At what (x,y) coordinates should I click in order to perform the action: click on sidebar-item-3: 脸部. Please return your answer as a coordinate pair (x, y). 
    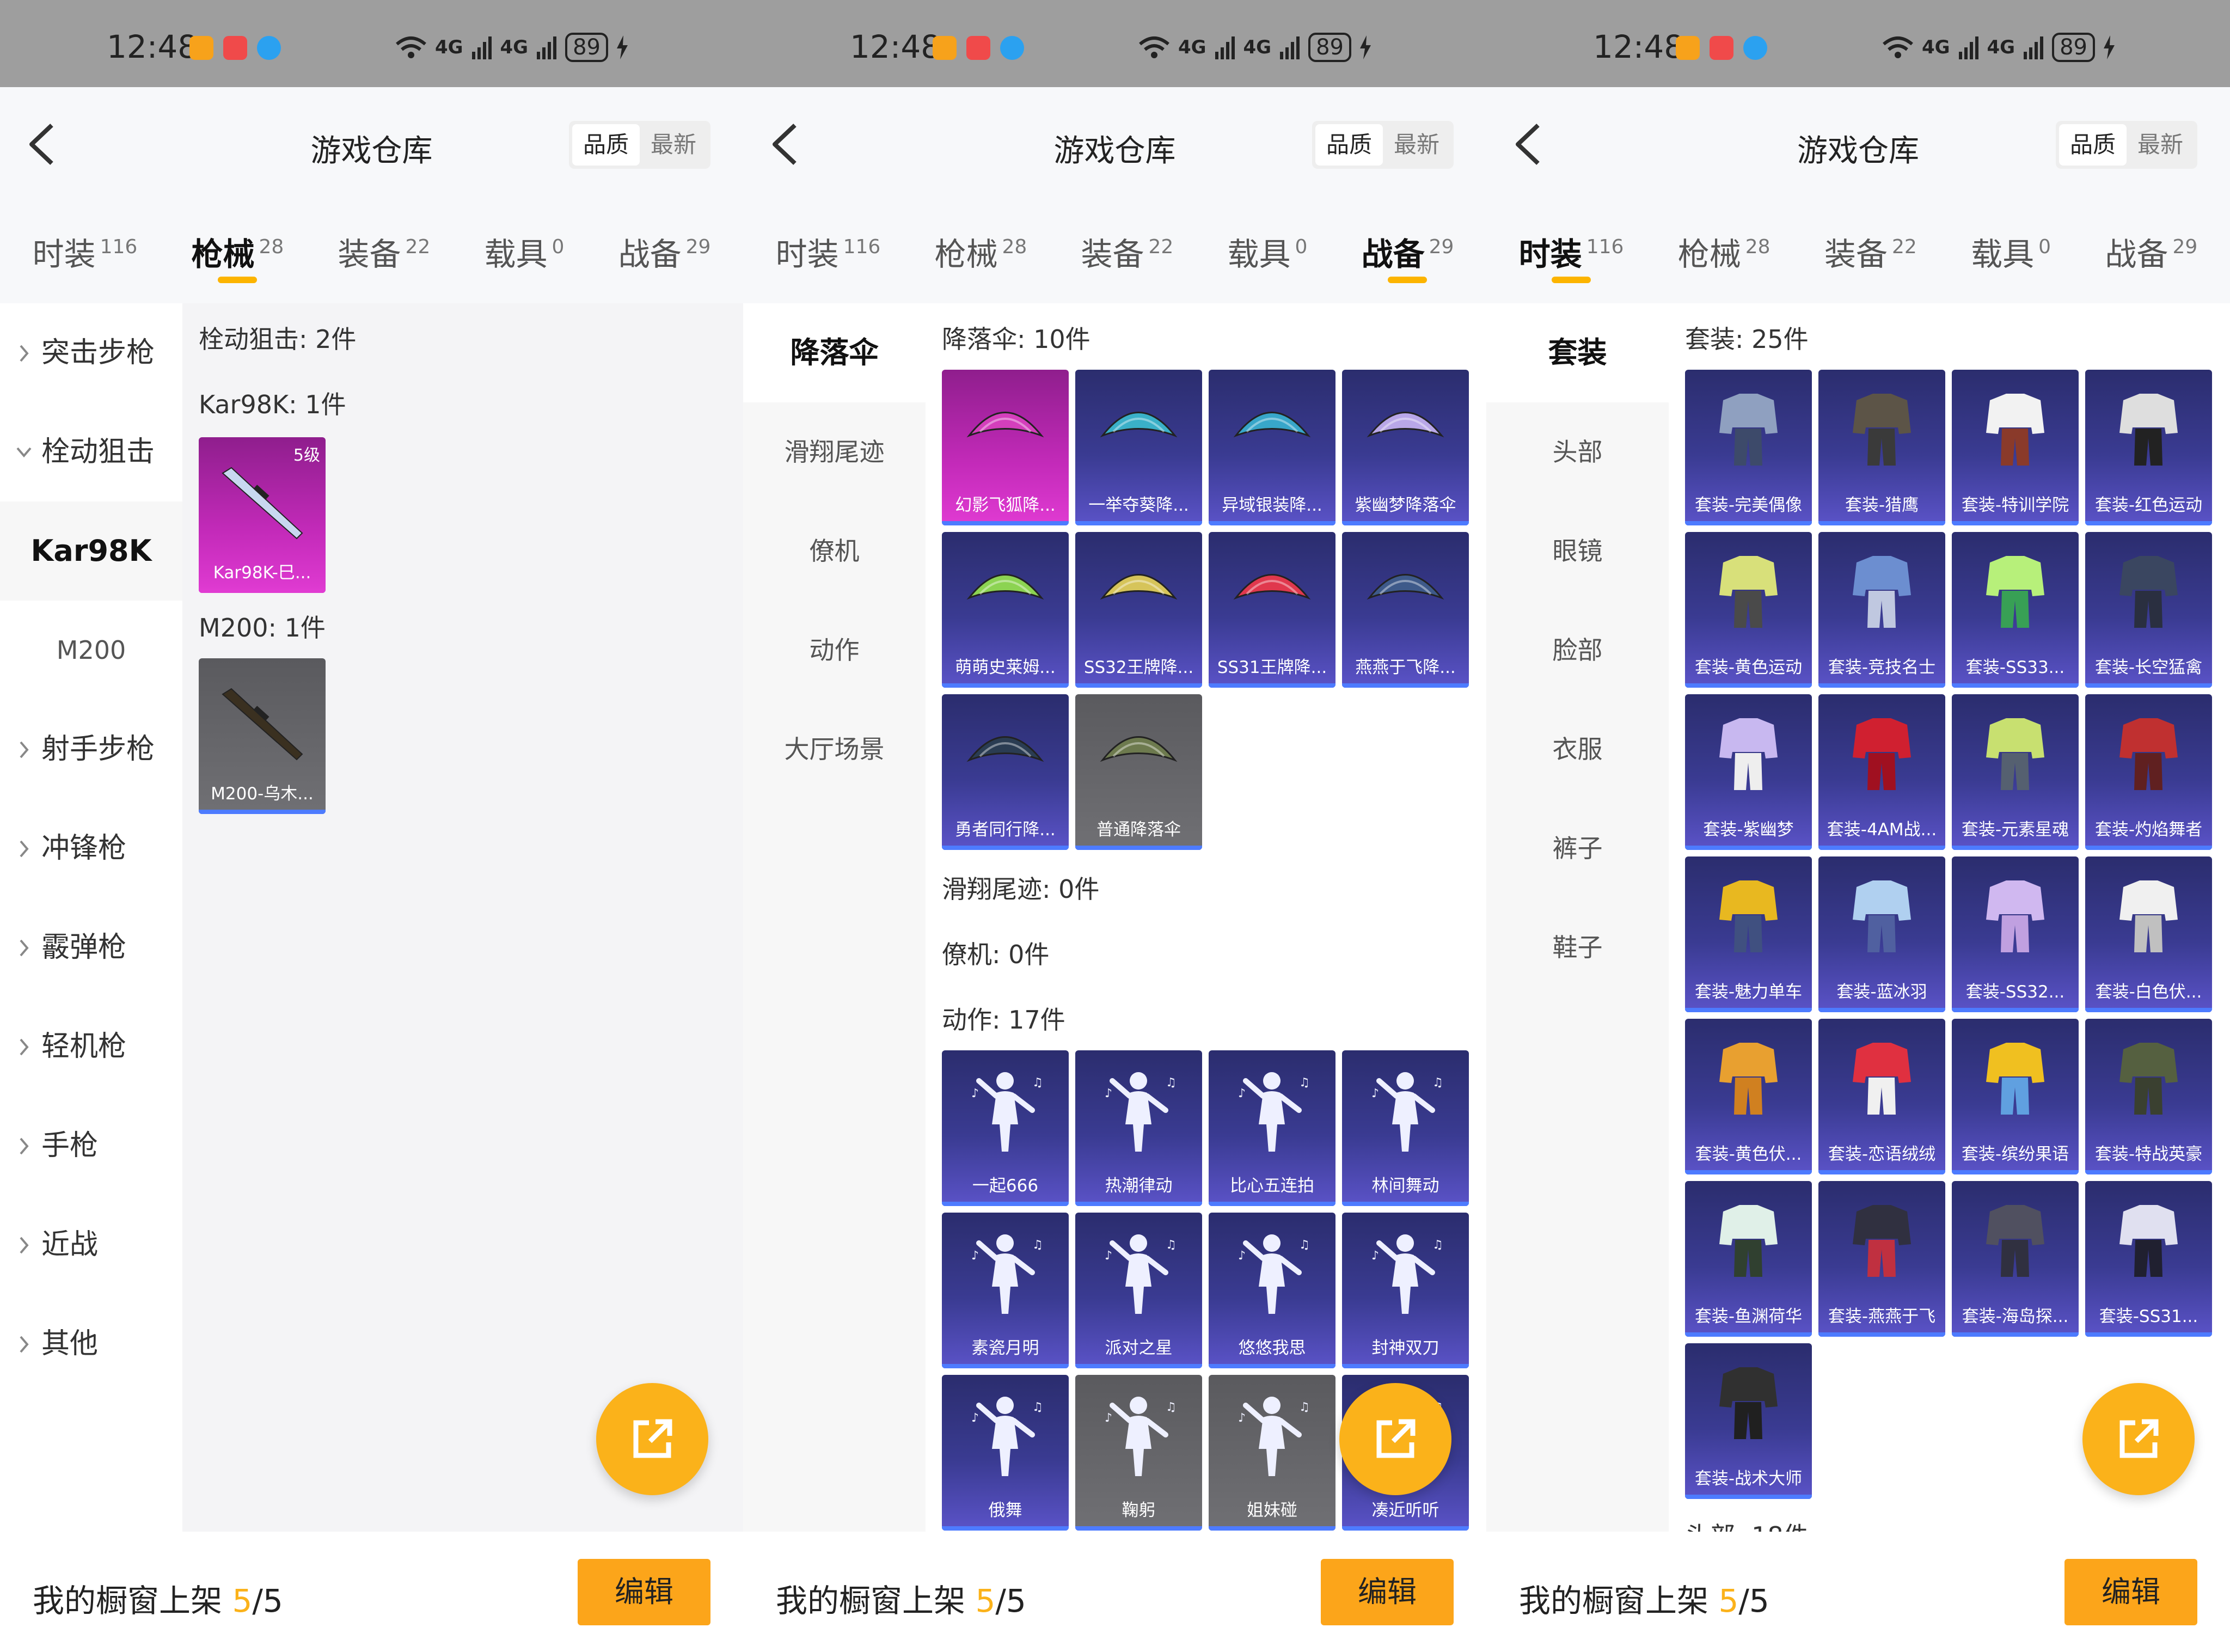
    Looking at the image, I should click on (1577, 650).